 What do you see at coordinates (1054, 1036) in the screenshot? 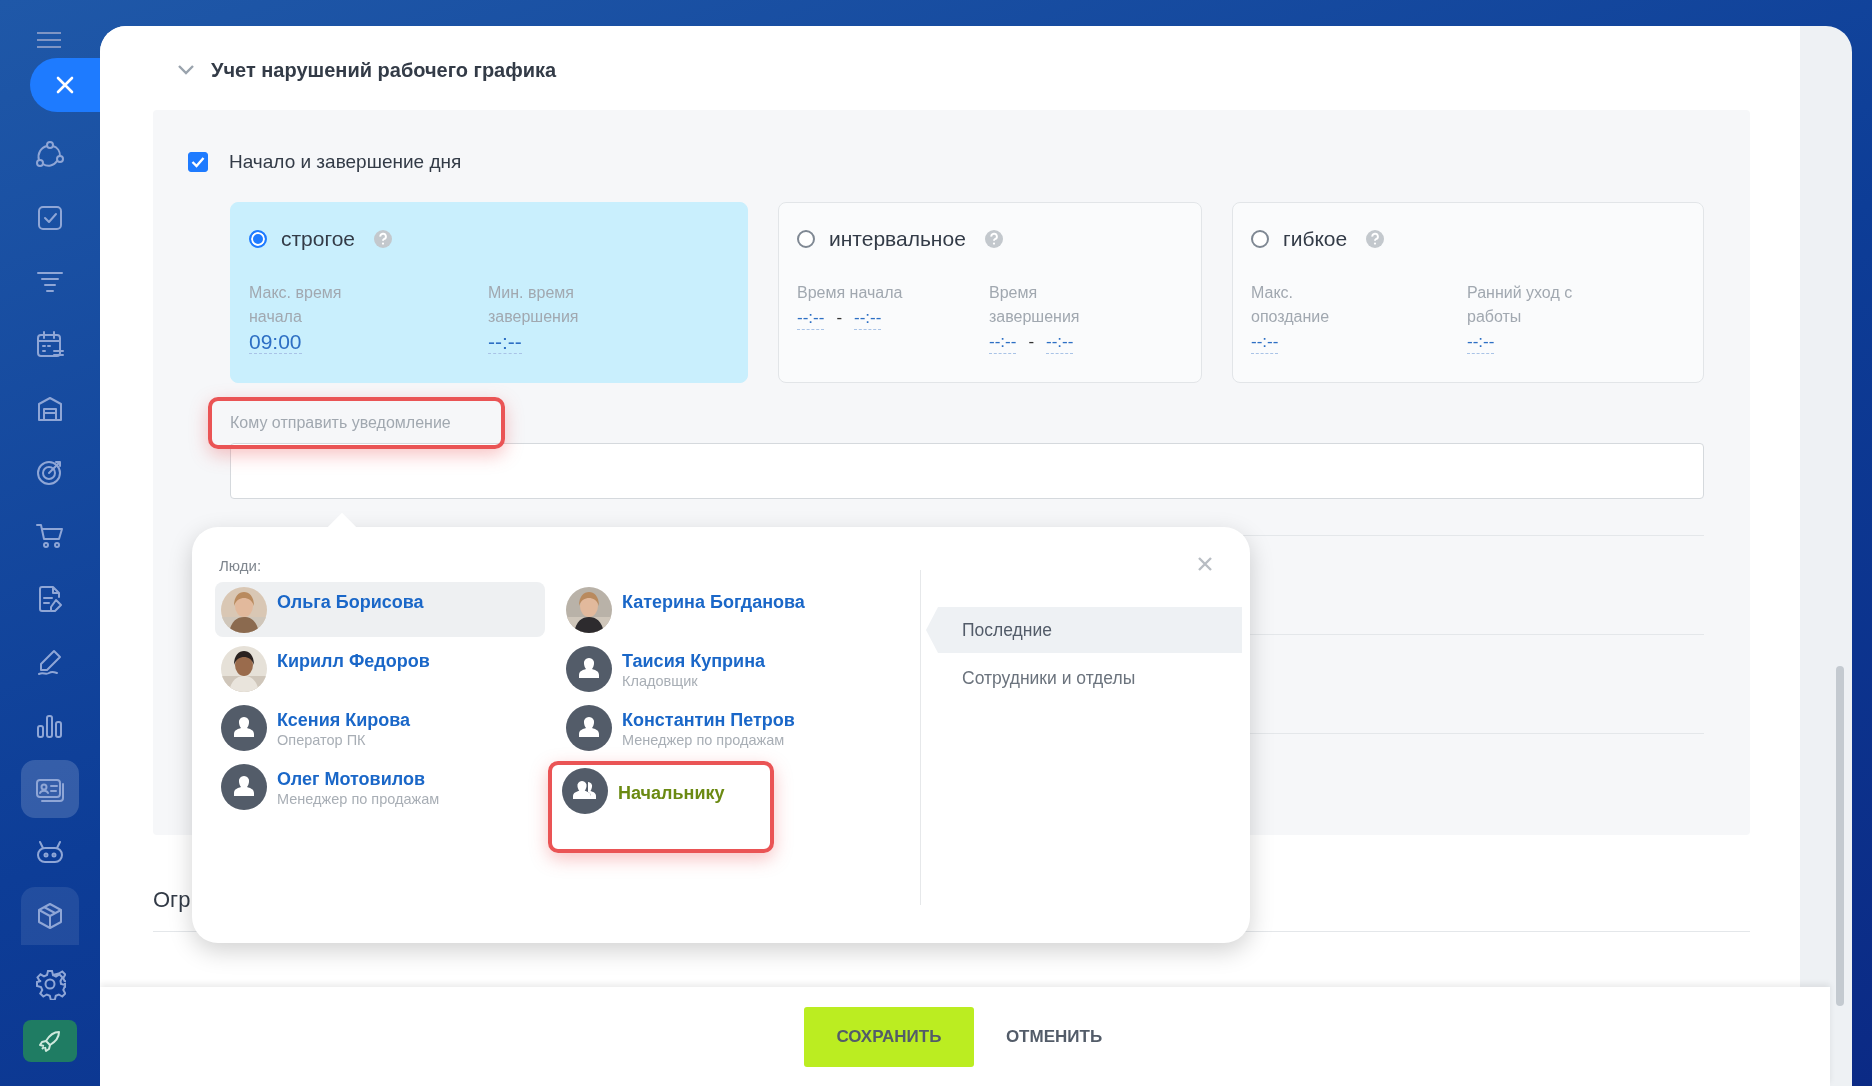
I see `cancel-button: ОТМЕНИТЬ` at bounding box center [1054, 1036].